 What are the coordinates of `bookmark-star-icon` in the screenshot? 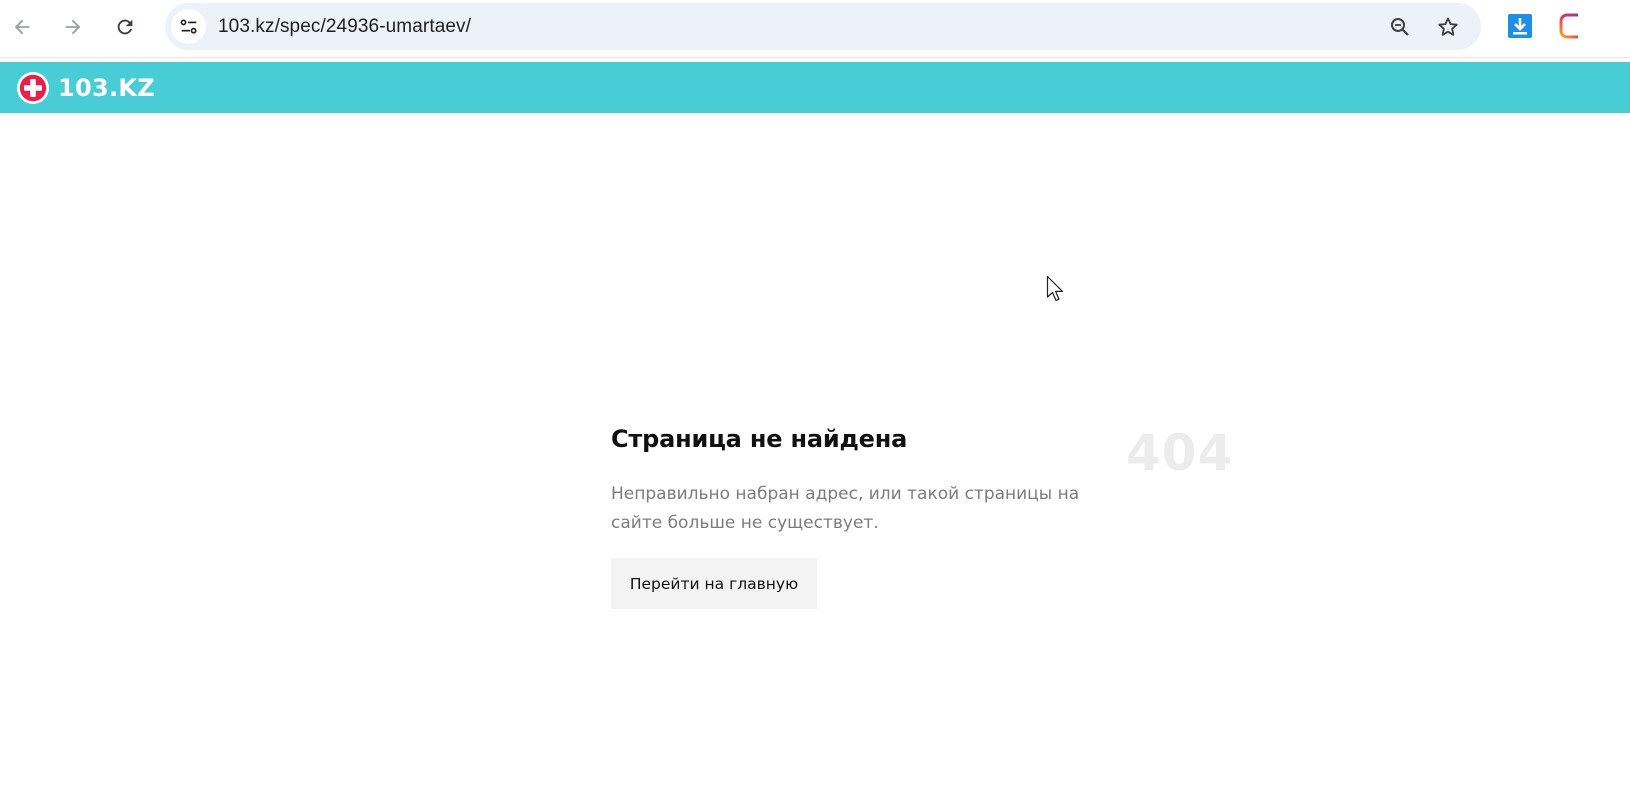 It's located at (1448, 27).